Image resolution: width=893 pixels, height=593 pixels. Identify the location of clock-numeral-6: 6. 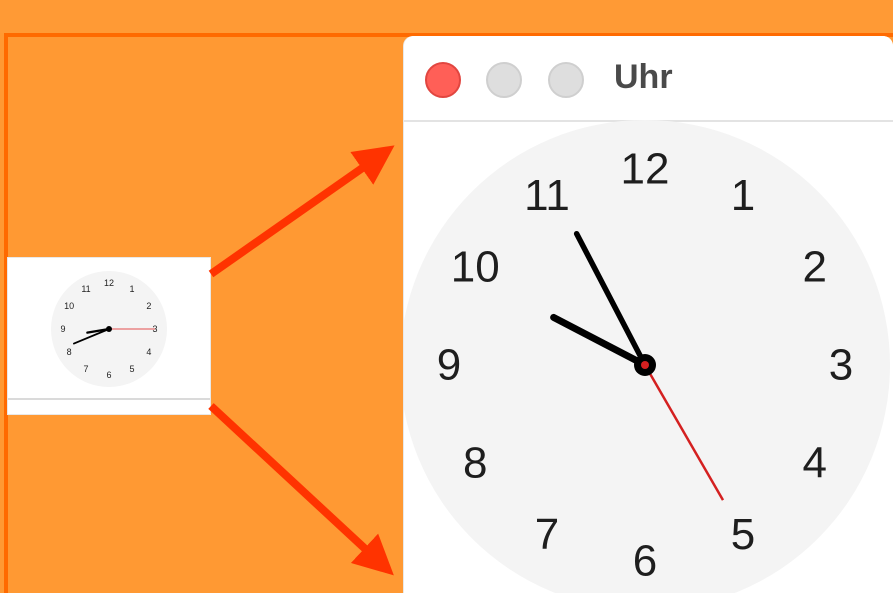
(645, 561).